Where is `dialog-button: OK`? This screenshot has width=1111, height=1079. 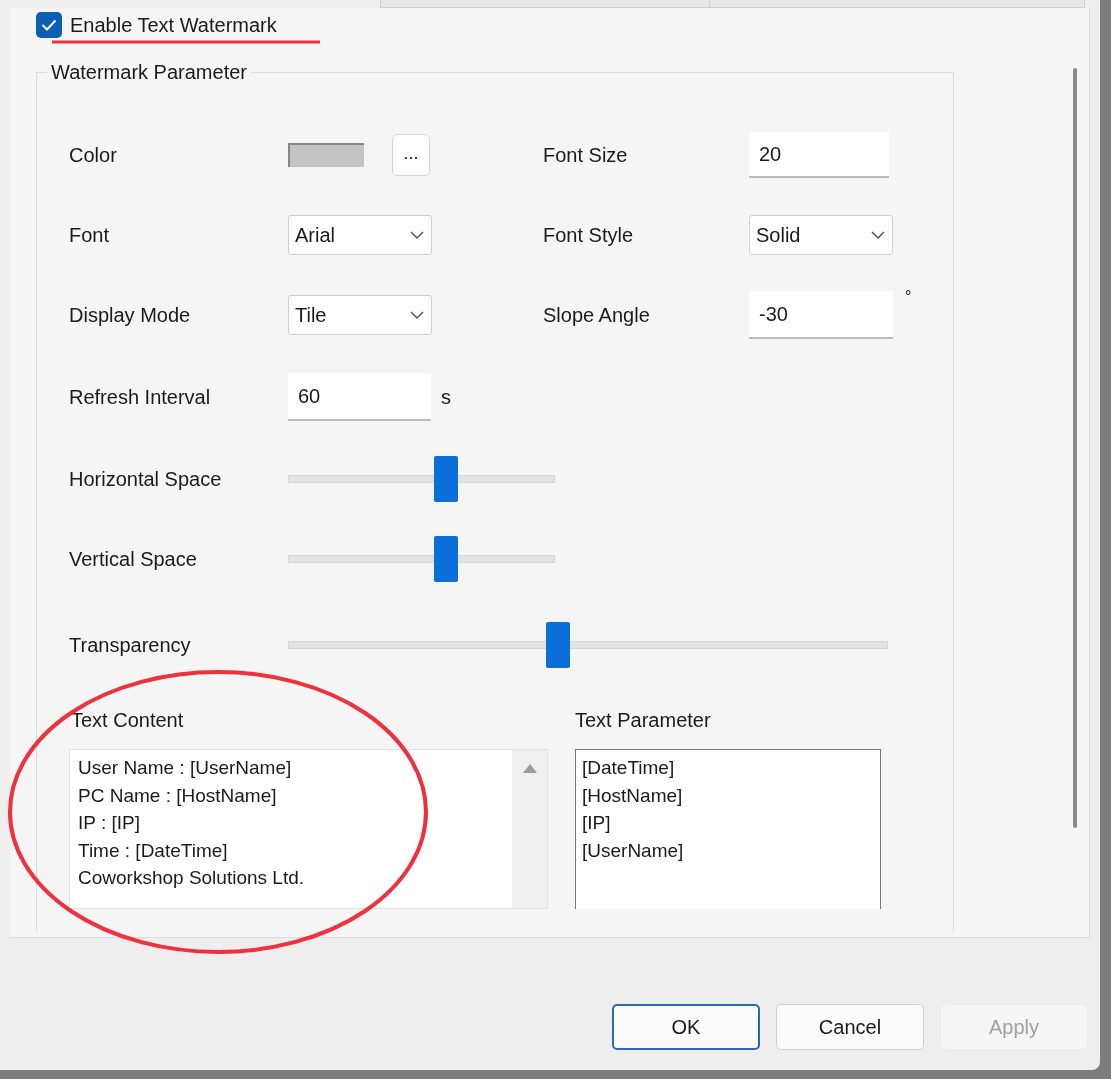 dialog-button: OK is located at coordinates (686, 1027).